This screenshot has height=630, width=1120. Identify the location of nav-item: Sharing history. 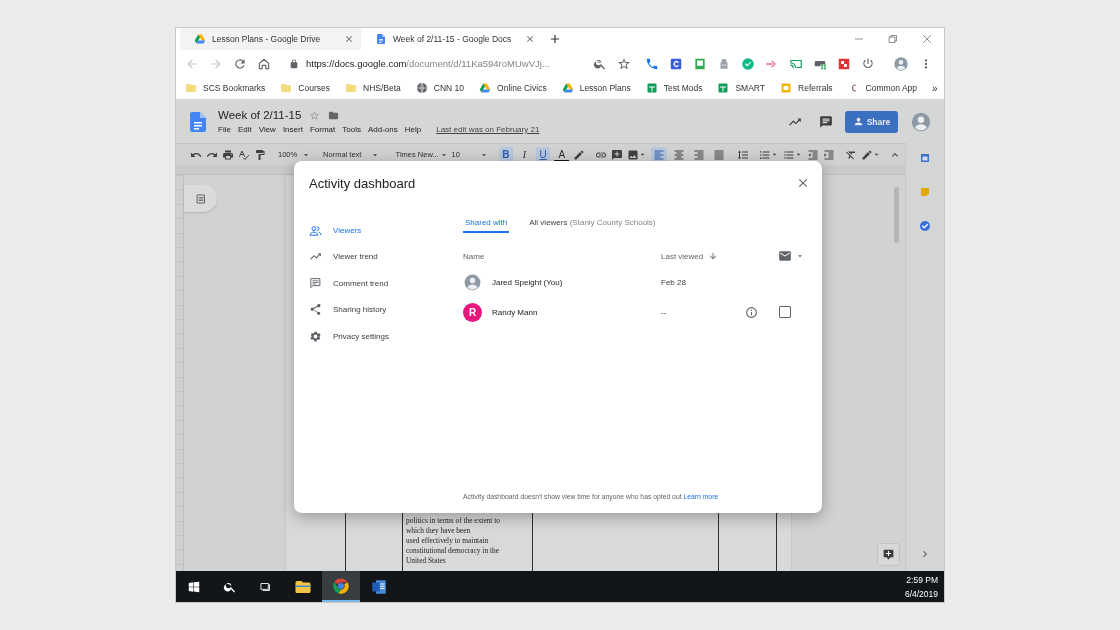
(386, 309).